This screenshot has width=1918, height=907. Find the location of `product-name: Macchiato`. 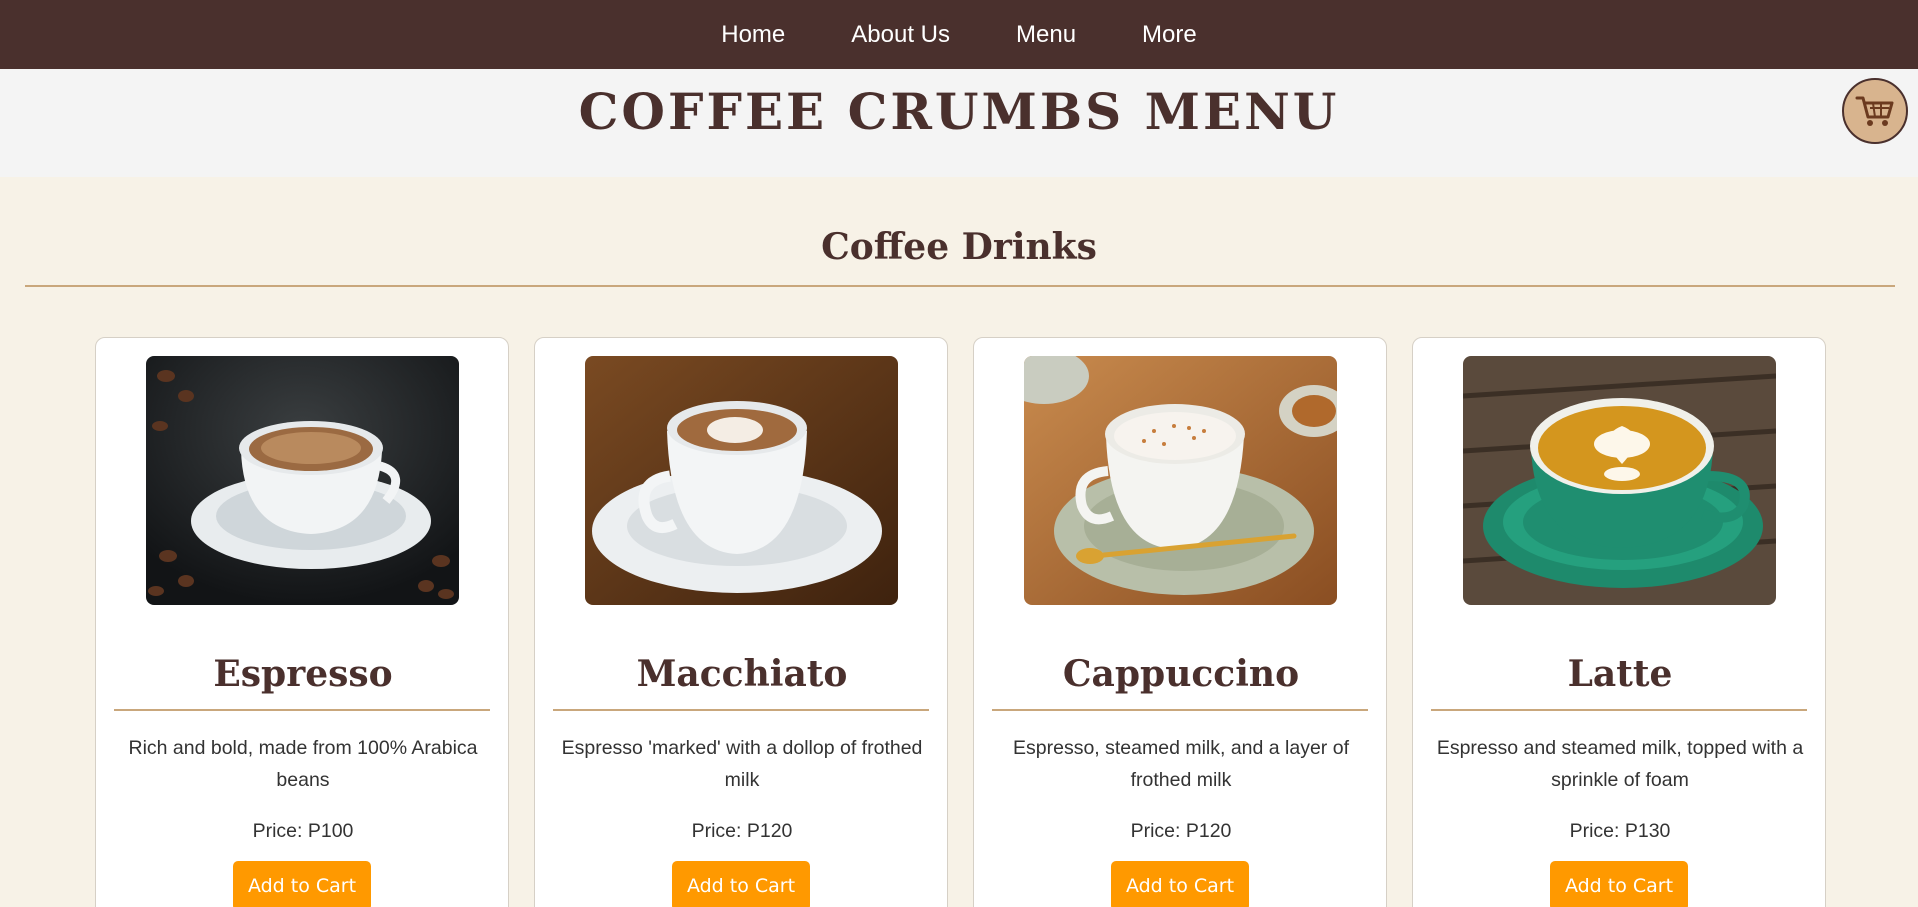

product-name: Macchiato is located at coordinates (742, 674).